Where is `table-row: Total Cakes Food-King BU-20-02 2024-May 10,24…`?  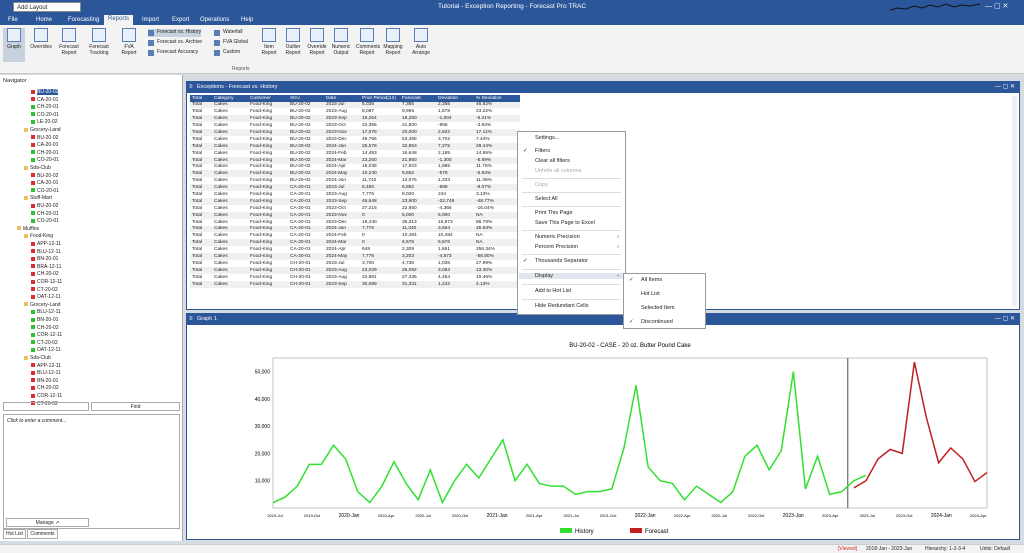
table-row: Total Cakes Food-King BU-20-02 2024-May 10,24… is located at coordinates (355, 174).